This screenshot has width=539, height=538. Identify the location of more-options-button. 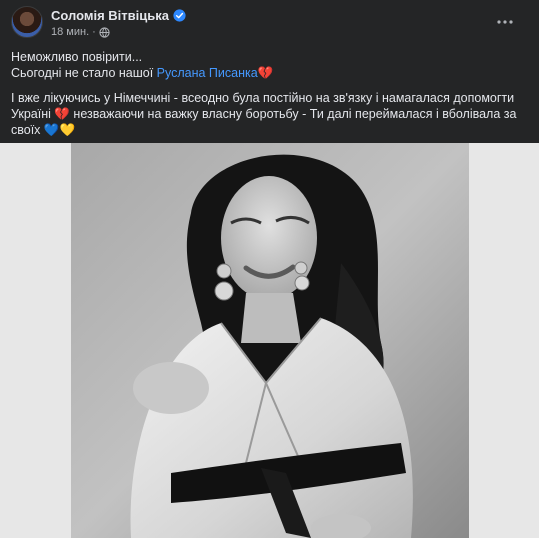
(505, 22).